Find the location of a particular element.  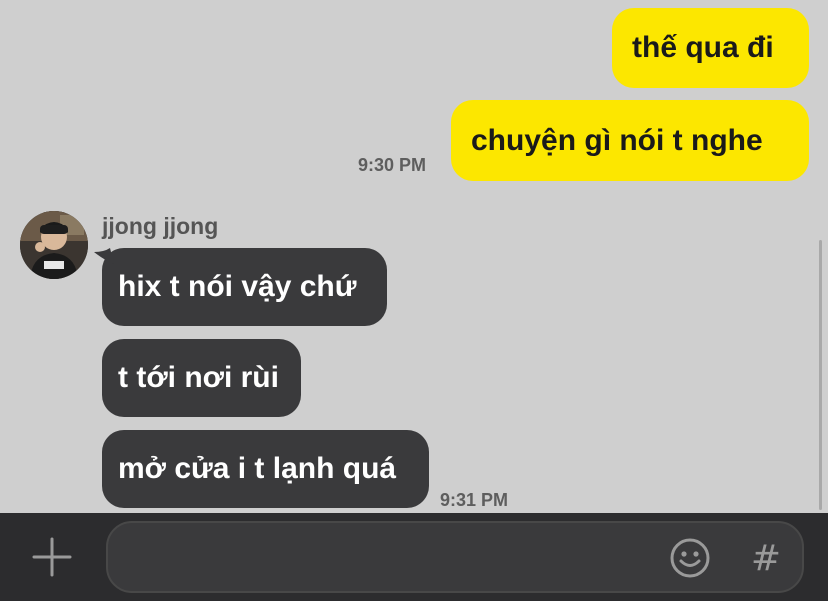

composer-bar: # is located at coordinates (414, 557).